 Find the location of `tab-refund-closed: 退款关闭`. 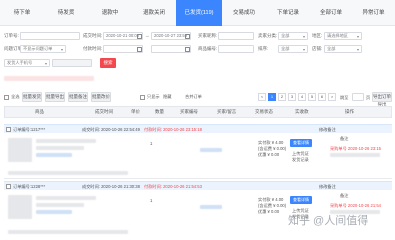

tab-refund-closed: 退款关闭 is located at coordinates (154, 13).